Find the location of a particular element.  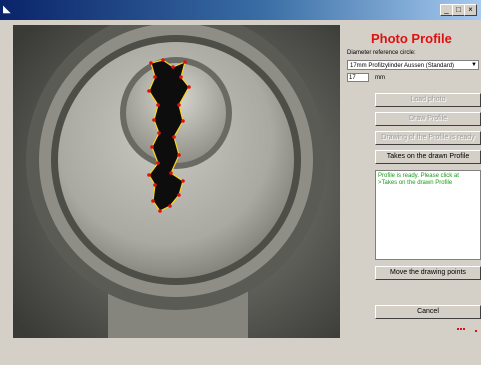

title-bar: ◣ _ □ × is located at coordinates (240, 10).